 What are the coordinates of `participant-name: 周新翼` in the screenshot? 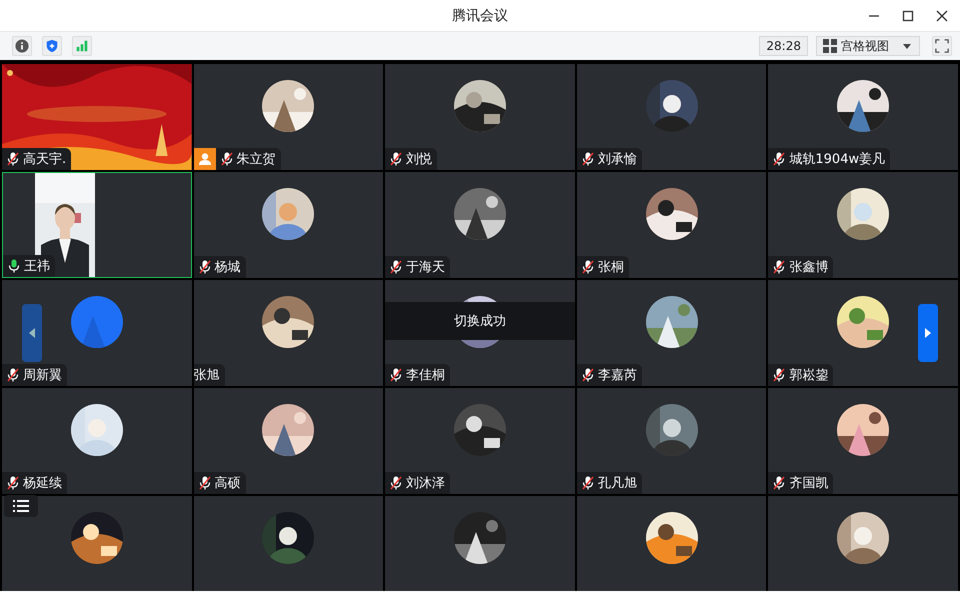 It's located at (42, 375).